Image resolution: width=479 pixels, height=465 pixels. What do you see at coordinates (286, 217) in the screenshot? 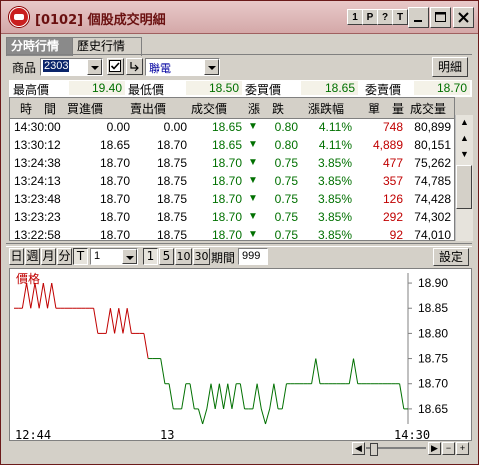
I see `table-cell: 0.75` at bounding box center [286, 217].